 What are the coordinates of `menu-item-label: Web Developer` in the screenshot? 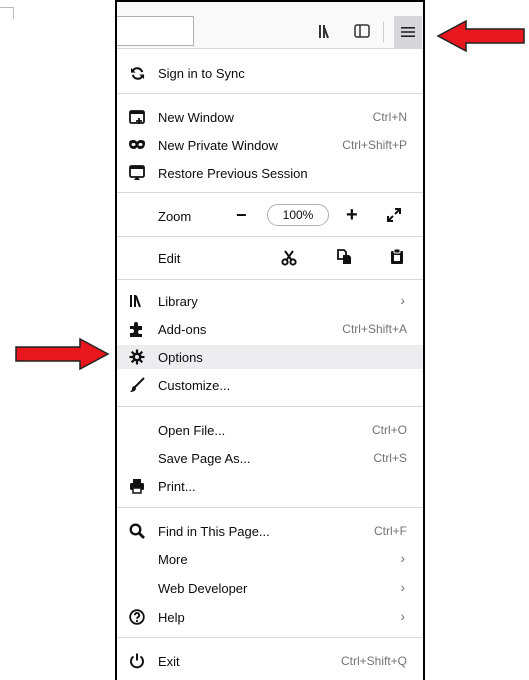 It's located at (203, 588).